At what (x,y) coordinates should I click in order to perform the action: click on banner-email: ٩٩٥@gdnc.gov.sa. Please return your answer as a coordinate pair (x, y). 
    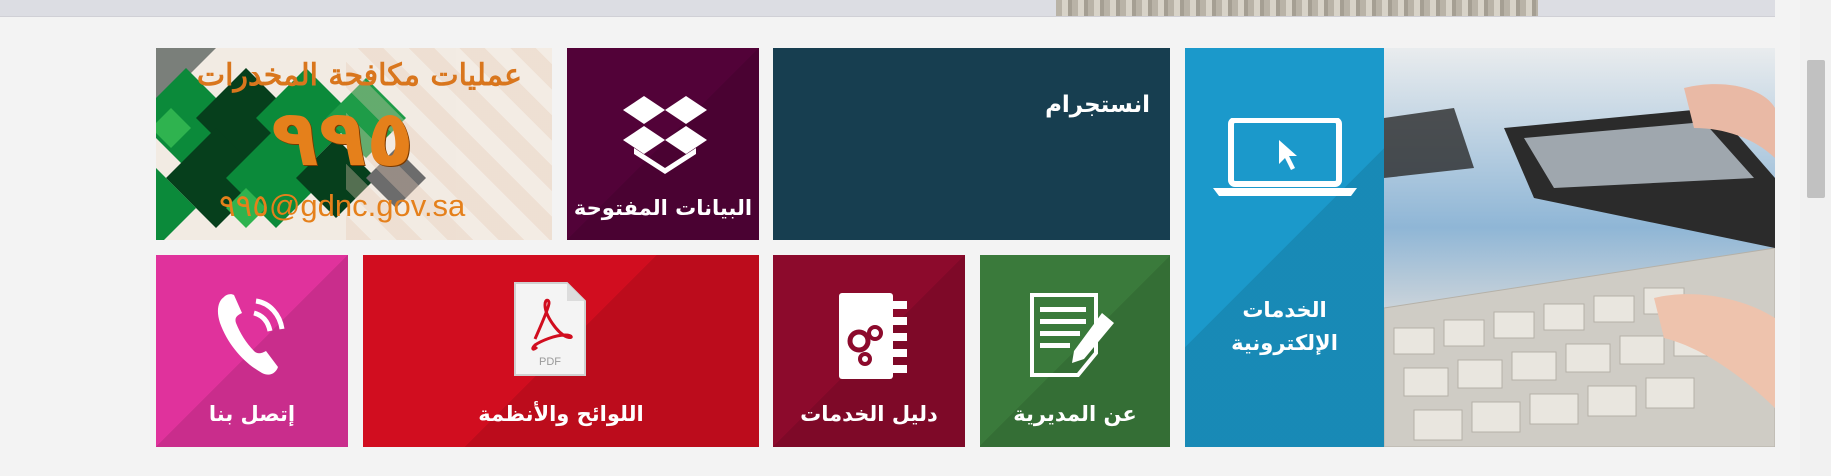
    Looking at the image, I should click on (342, 205).